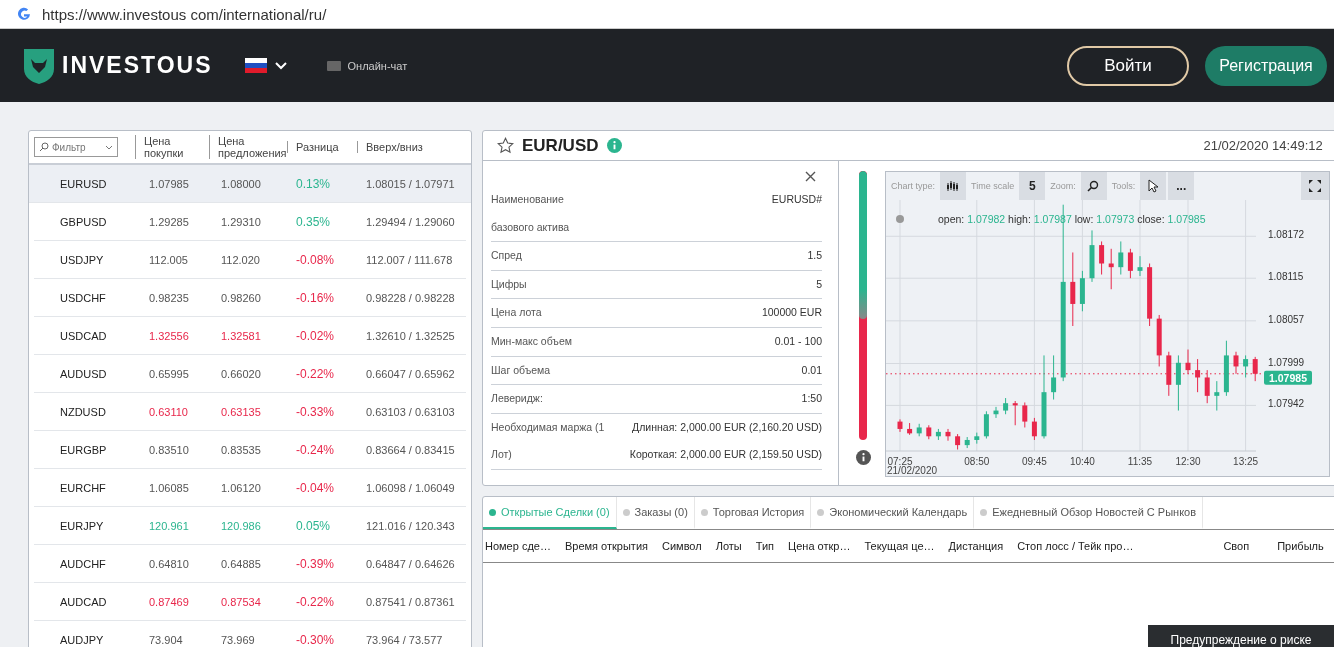  What do you see at coordinates (83, 297) in the screenshot?
I see `symbol-cell: USDCHF` at bounding box center [83, 297].